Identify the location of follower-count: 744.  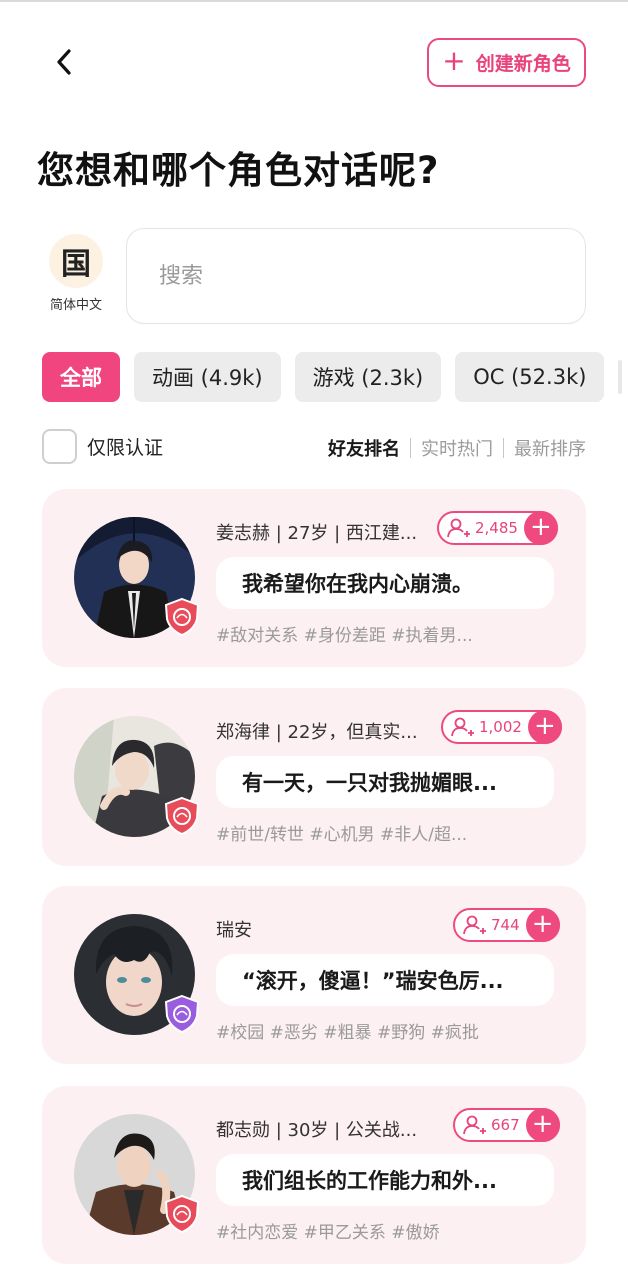
(505, 925).